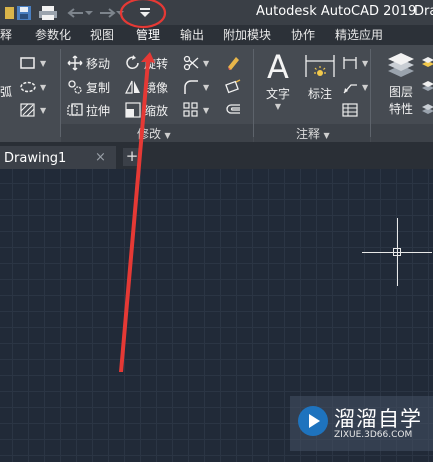  What do you see at coordinates (401, 84) in the screenshot?
I see `layer-properties-button: 图层 特性` at bounding box center [401, 84].